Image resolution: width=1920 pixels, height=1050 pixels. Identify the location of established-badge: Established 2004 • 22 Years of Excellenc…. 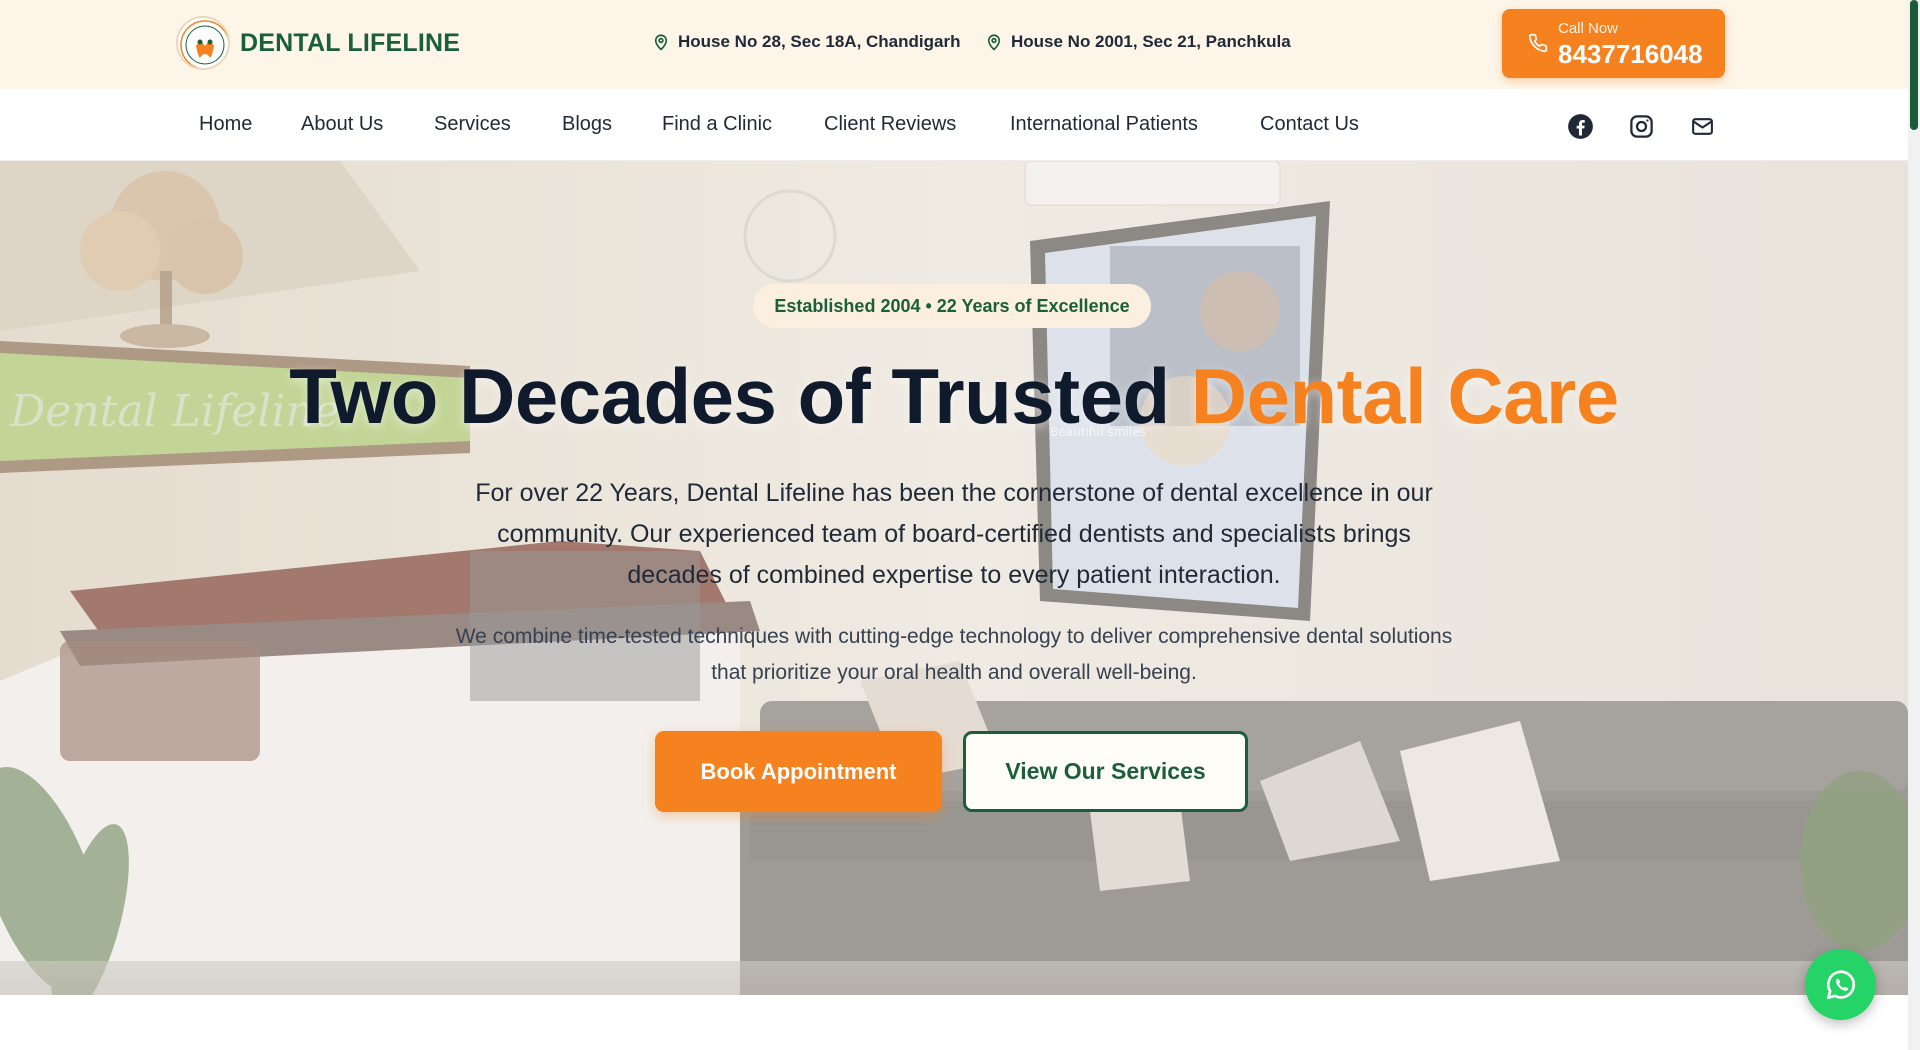
(952, 306).